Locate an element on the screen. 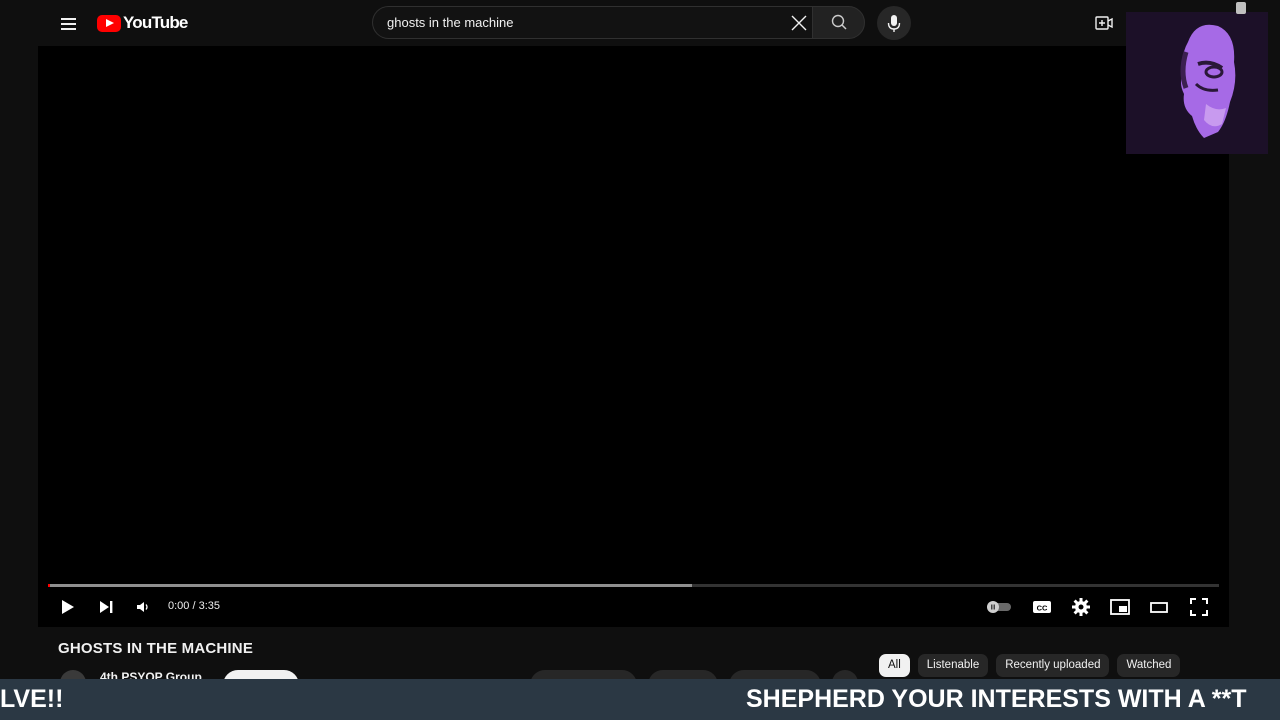  miniplayer-button is located at coordinates (1120, 607).